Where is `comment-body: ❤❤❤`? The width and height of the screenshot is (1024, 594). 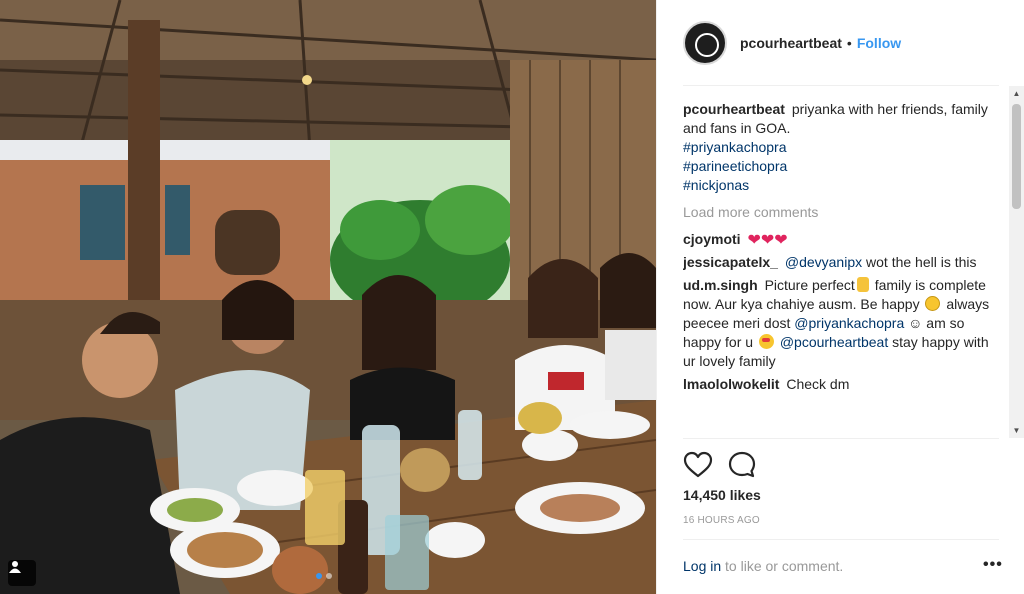 comment-body: ❤❤❤ is located at coordinates (767, 240).